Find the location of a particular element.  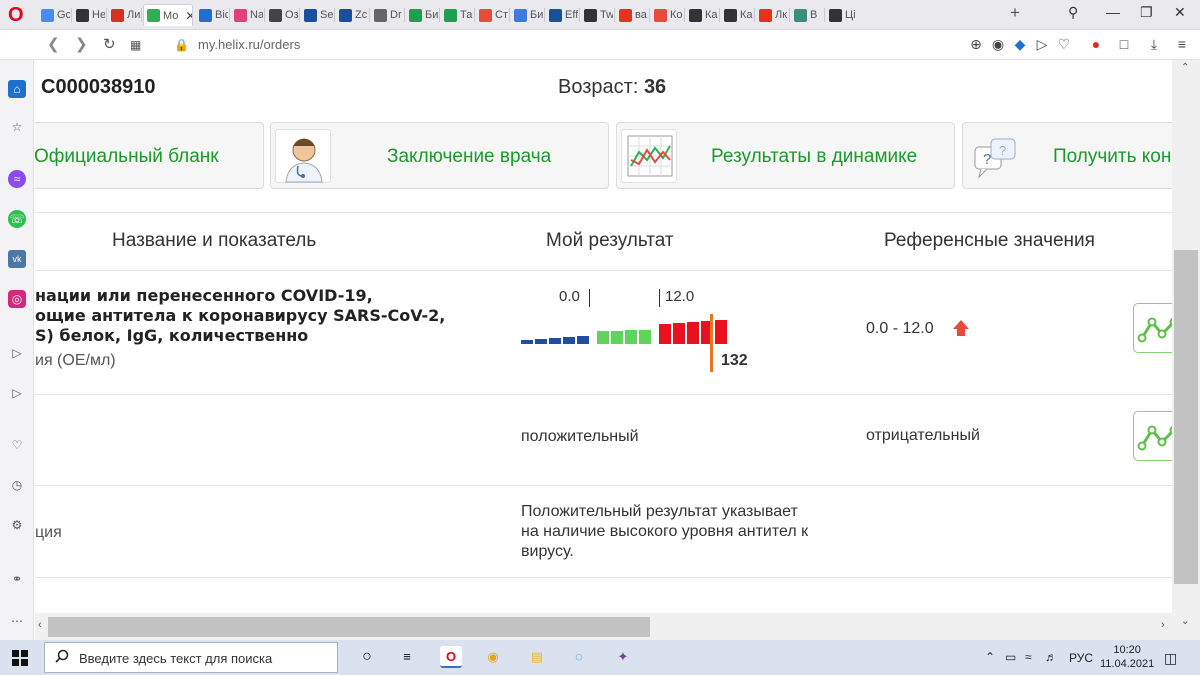

instagram-icon: ◎ is located at coordinates (17, 299).